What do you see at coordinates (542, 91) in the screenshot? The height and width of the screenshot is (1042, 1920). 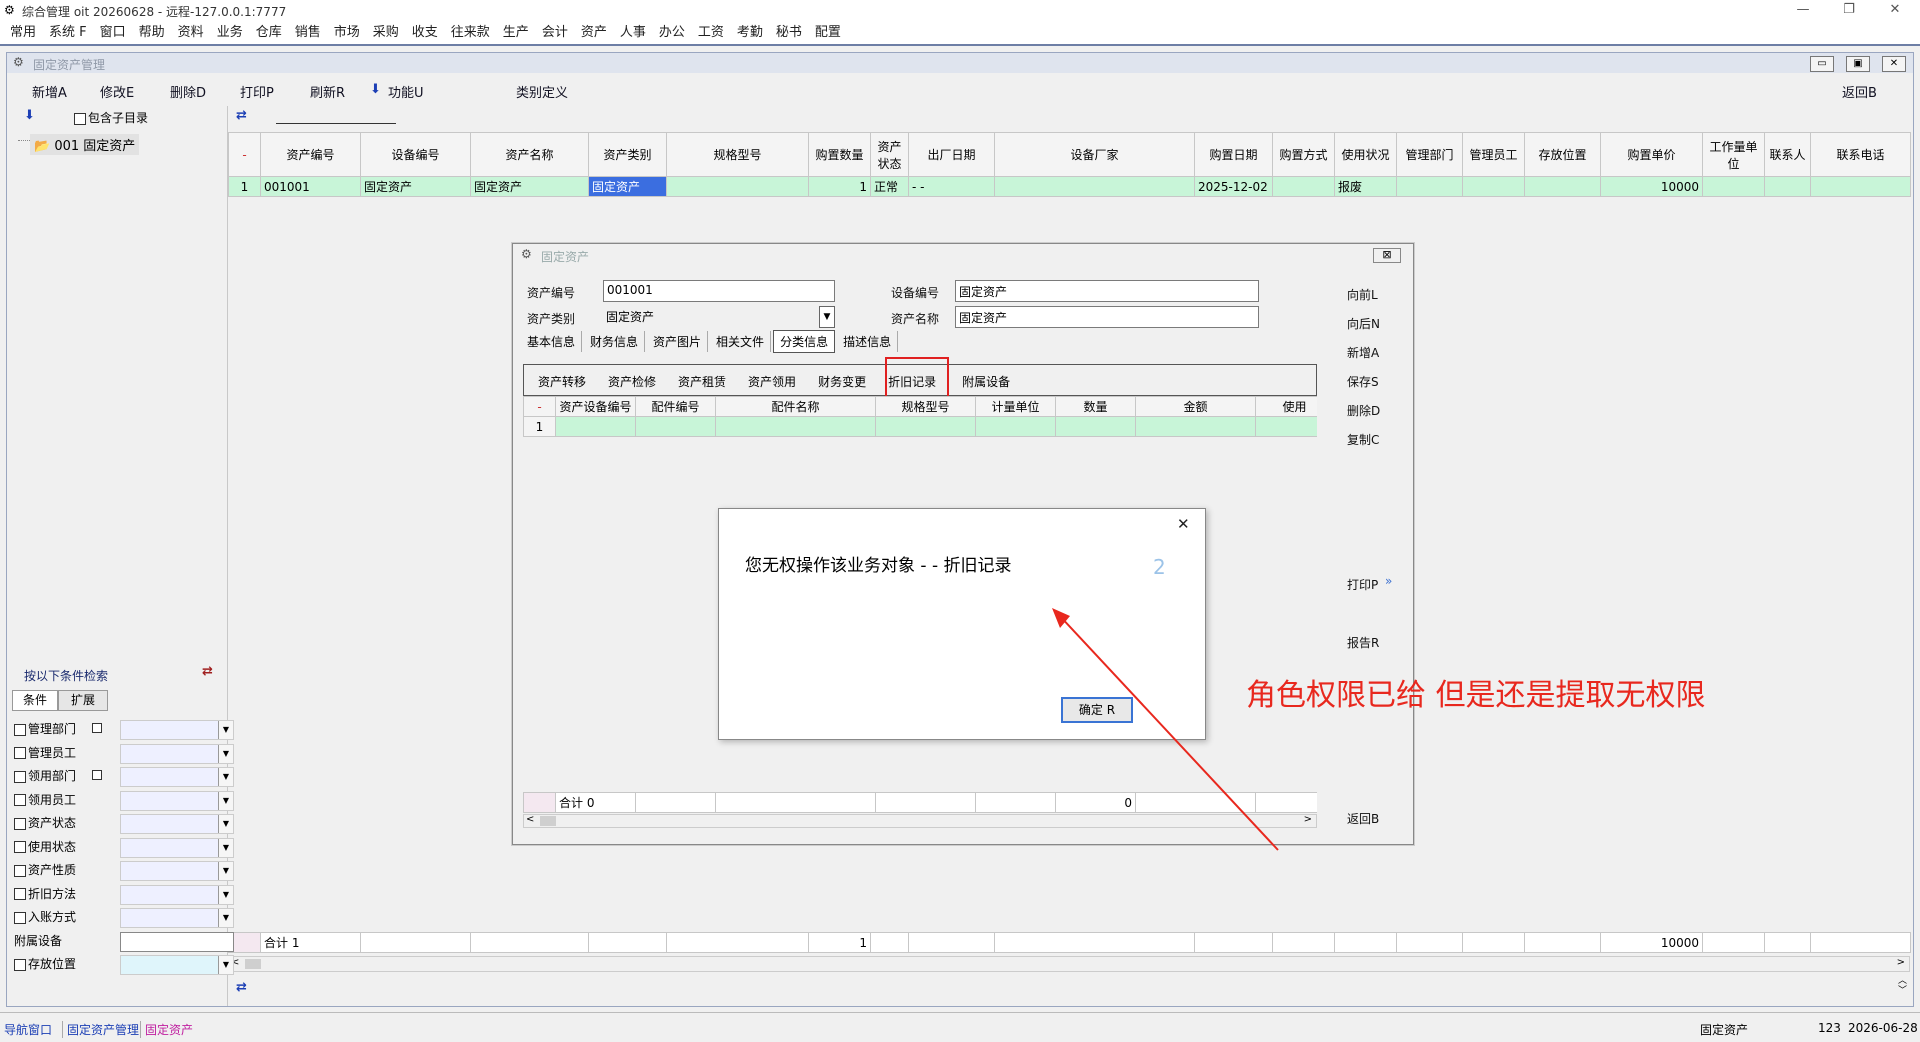 I see `category-define-button: 类别定义` at bounding box center [542, 91].